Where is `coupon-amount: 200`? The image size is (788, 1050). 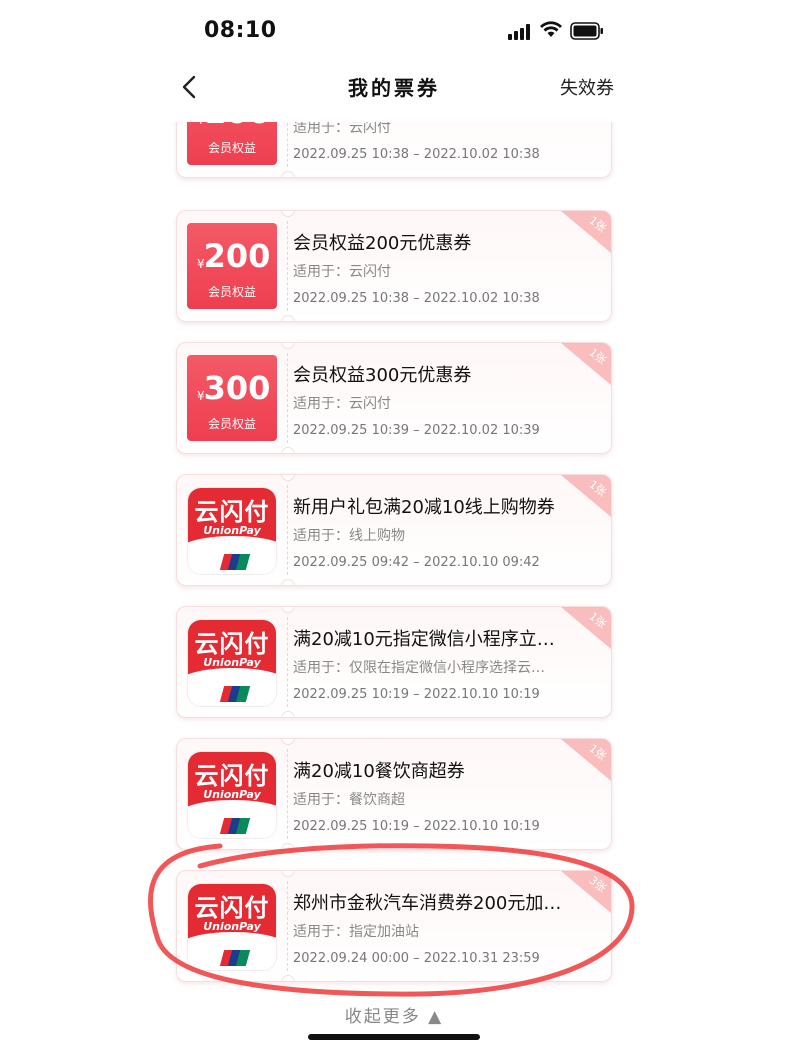
coupon-amount: 200 is located at coordinates (237, 256).